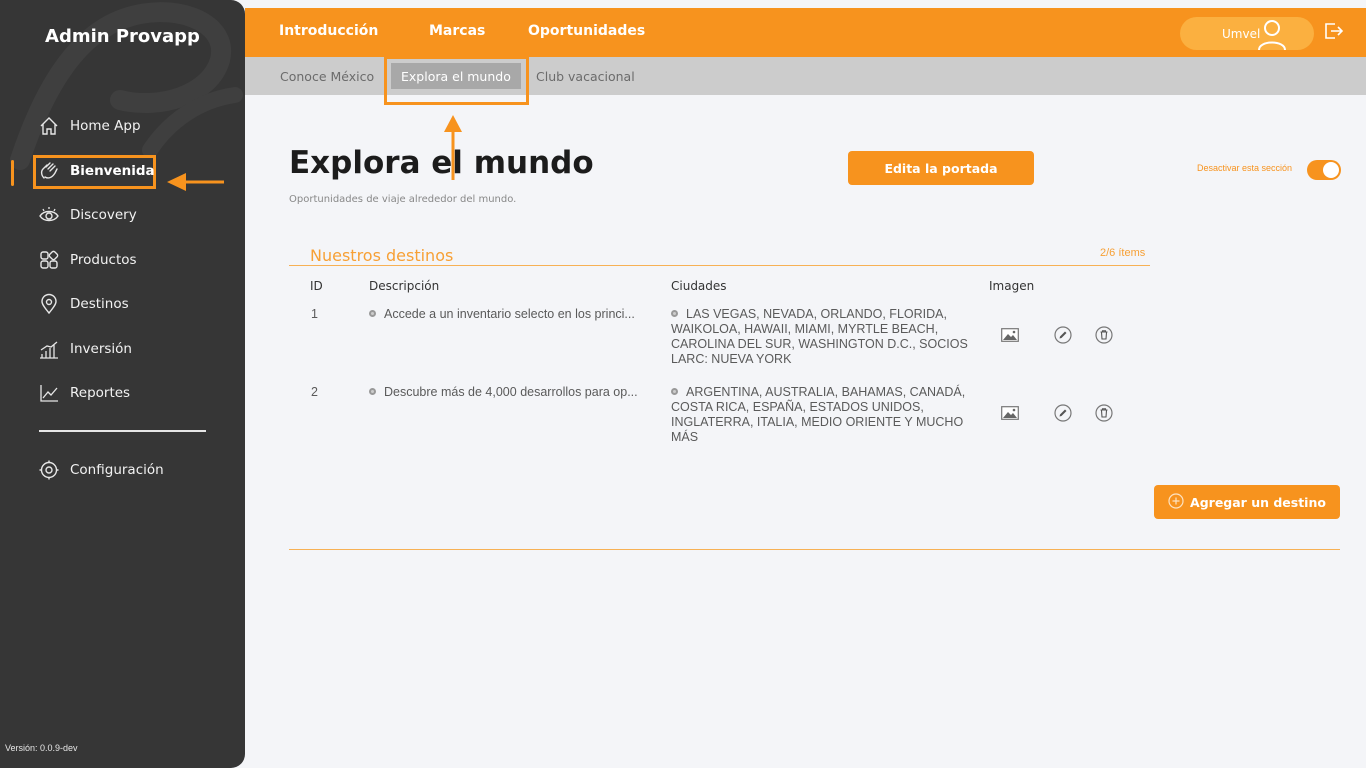 The image size is (1366, 768). Describe the element at coordinates (1245, 168) in the screenshot. I see `toggle-label: Desactivar esta sección` at that location.